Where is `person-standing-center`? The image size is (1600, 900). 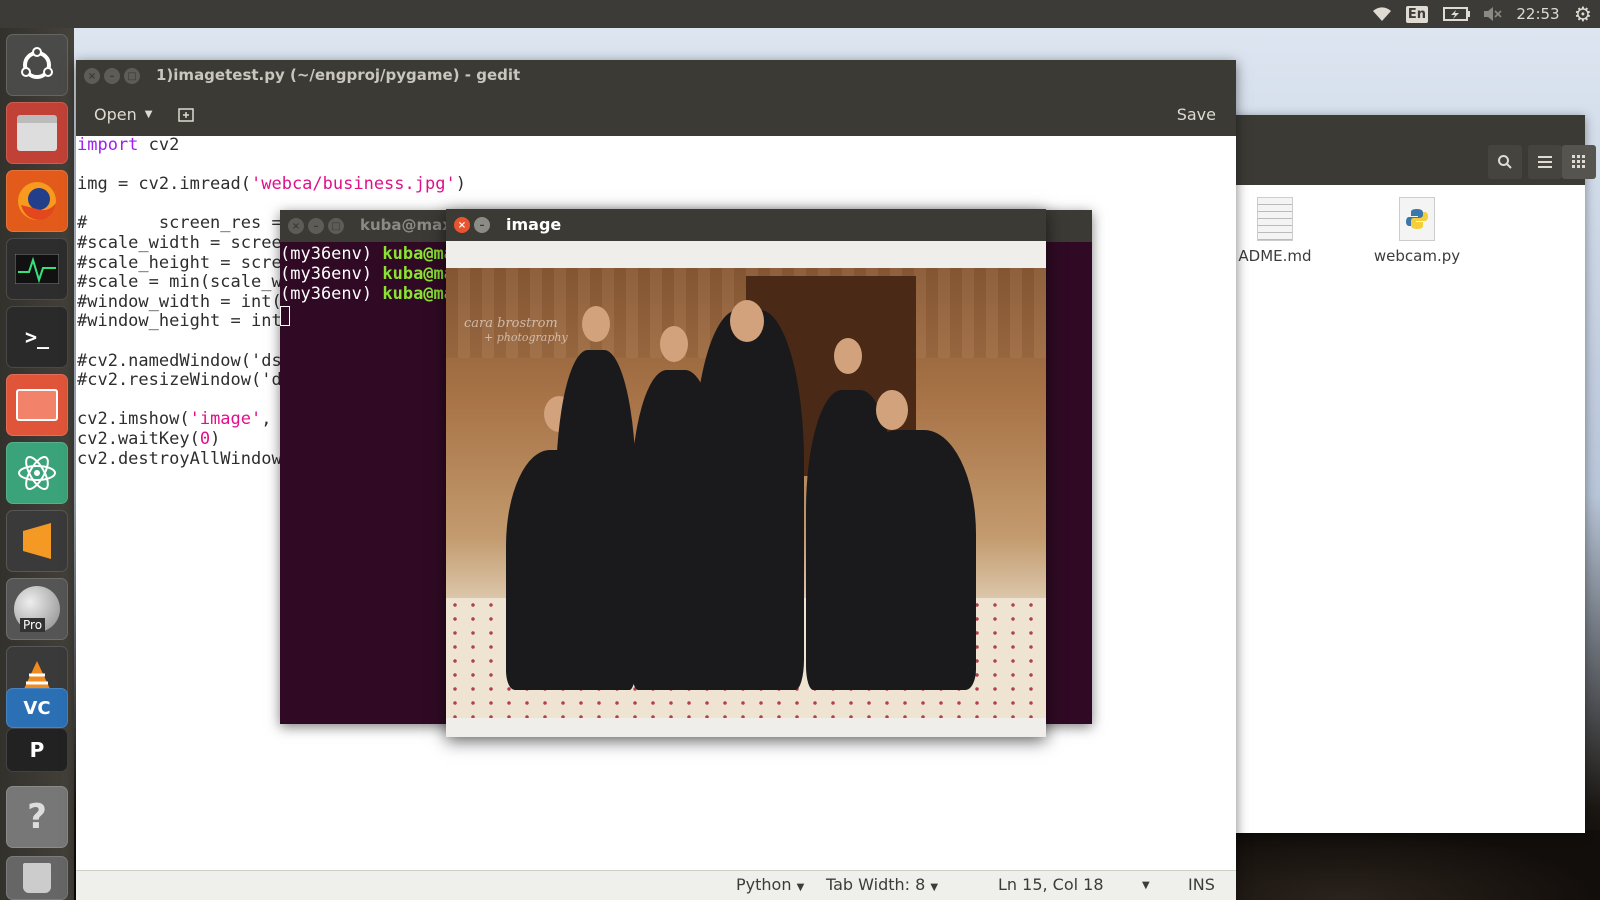
person-standing-center is located at coordinates (749, 500).